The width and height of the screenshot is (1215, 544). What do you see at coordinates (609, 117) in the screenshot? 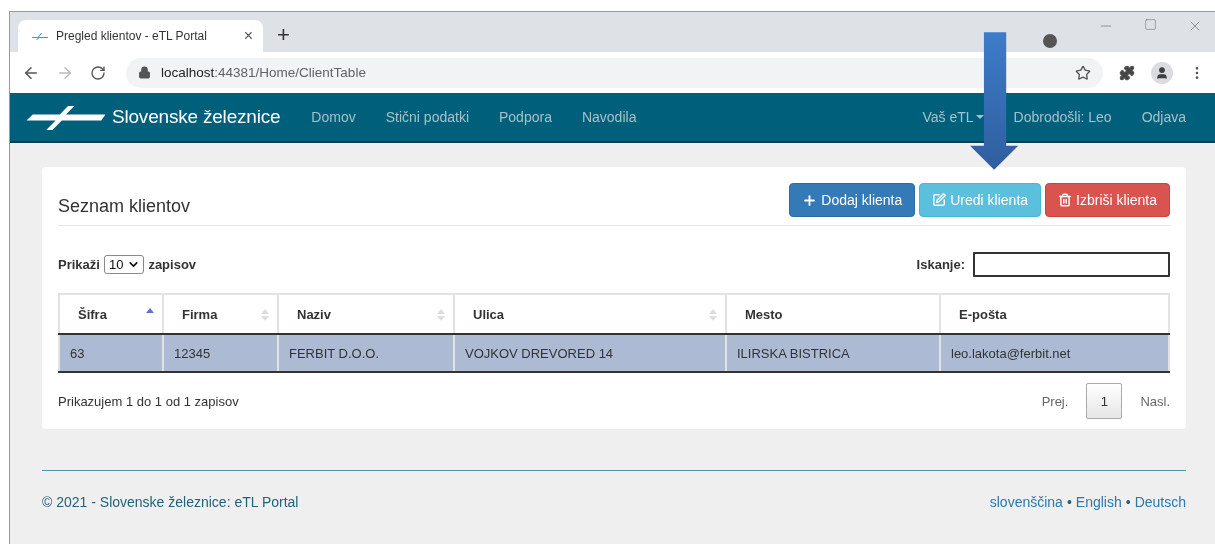
I see `nav-link: Navodila` at bounding box center [609, 117].